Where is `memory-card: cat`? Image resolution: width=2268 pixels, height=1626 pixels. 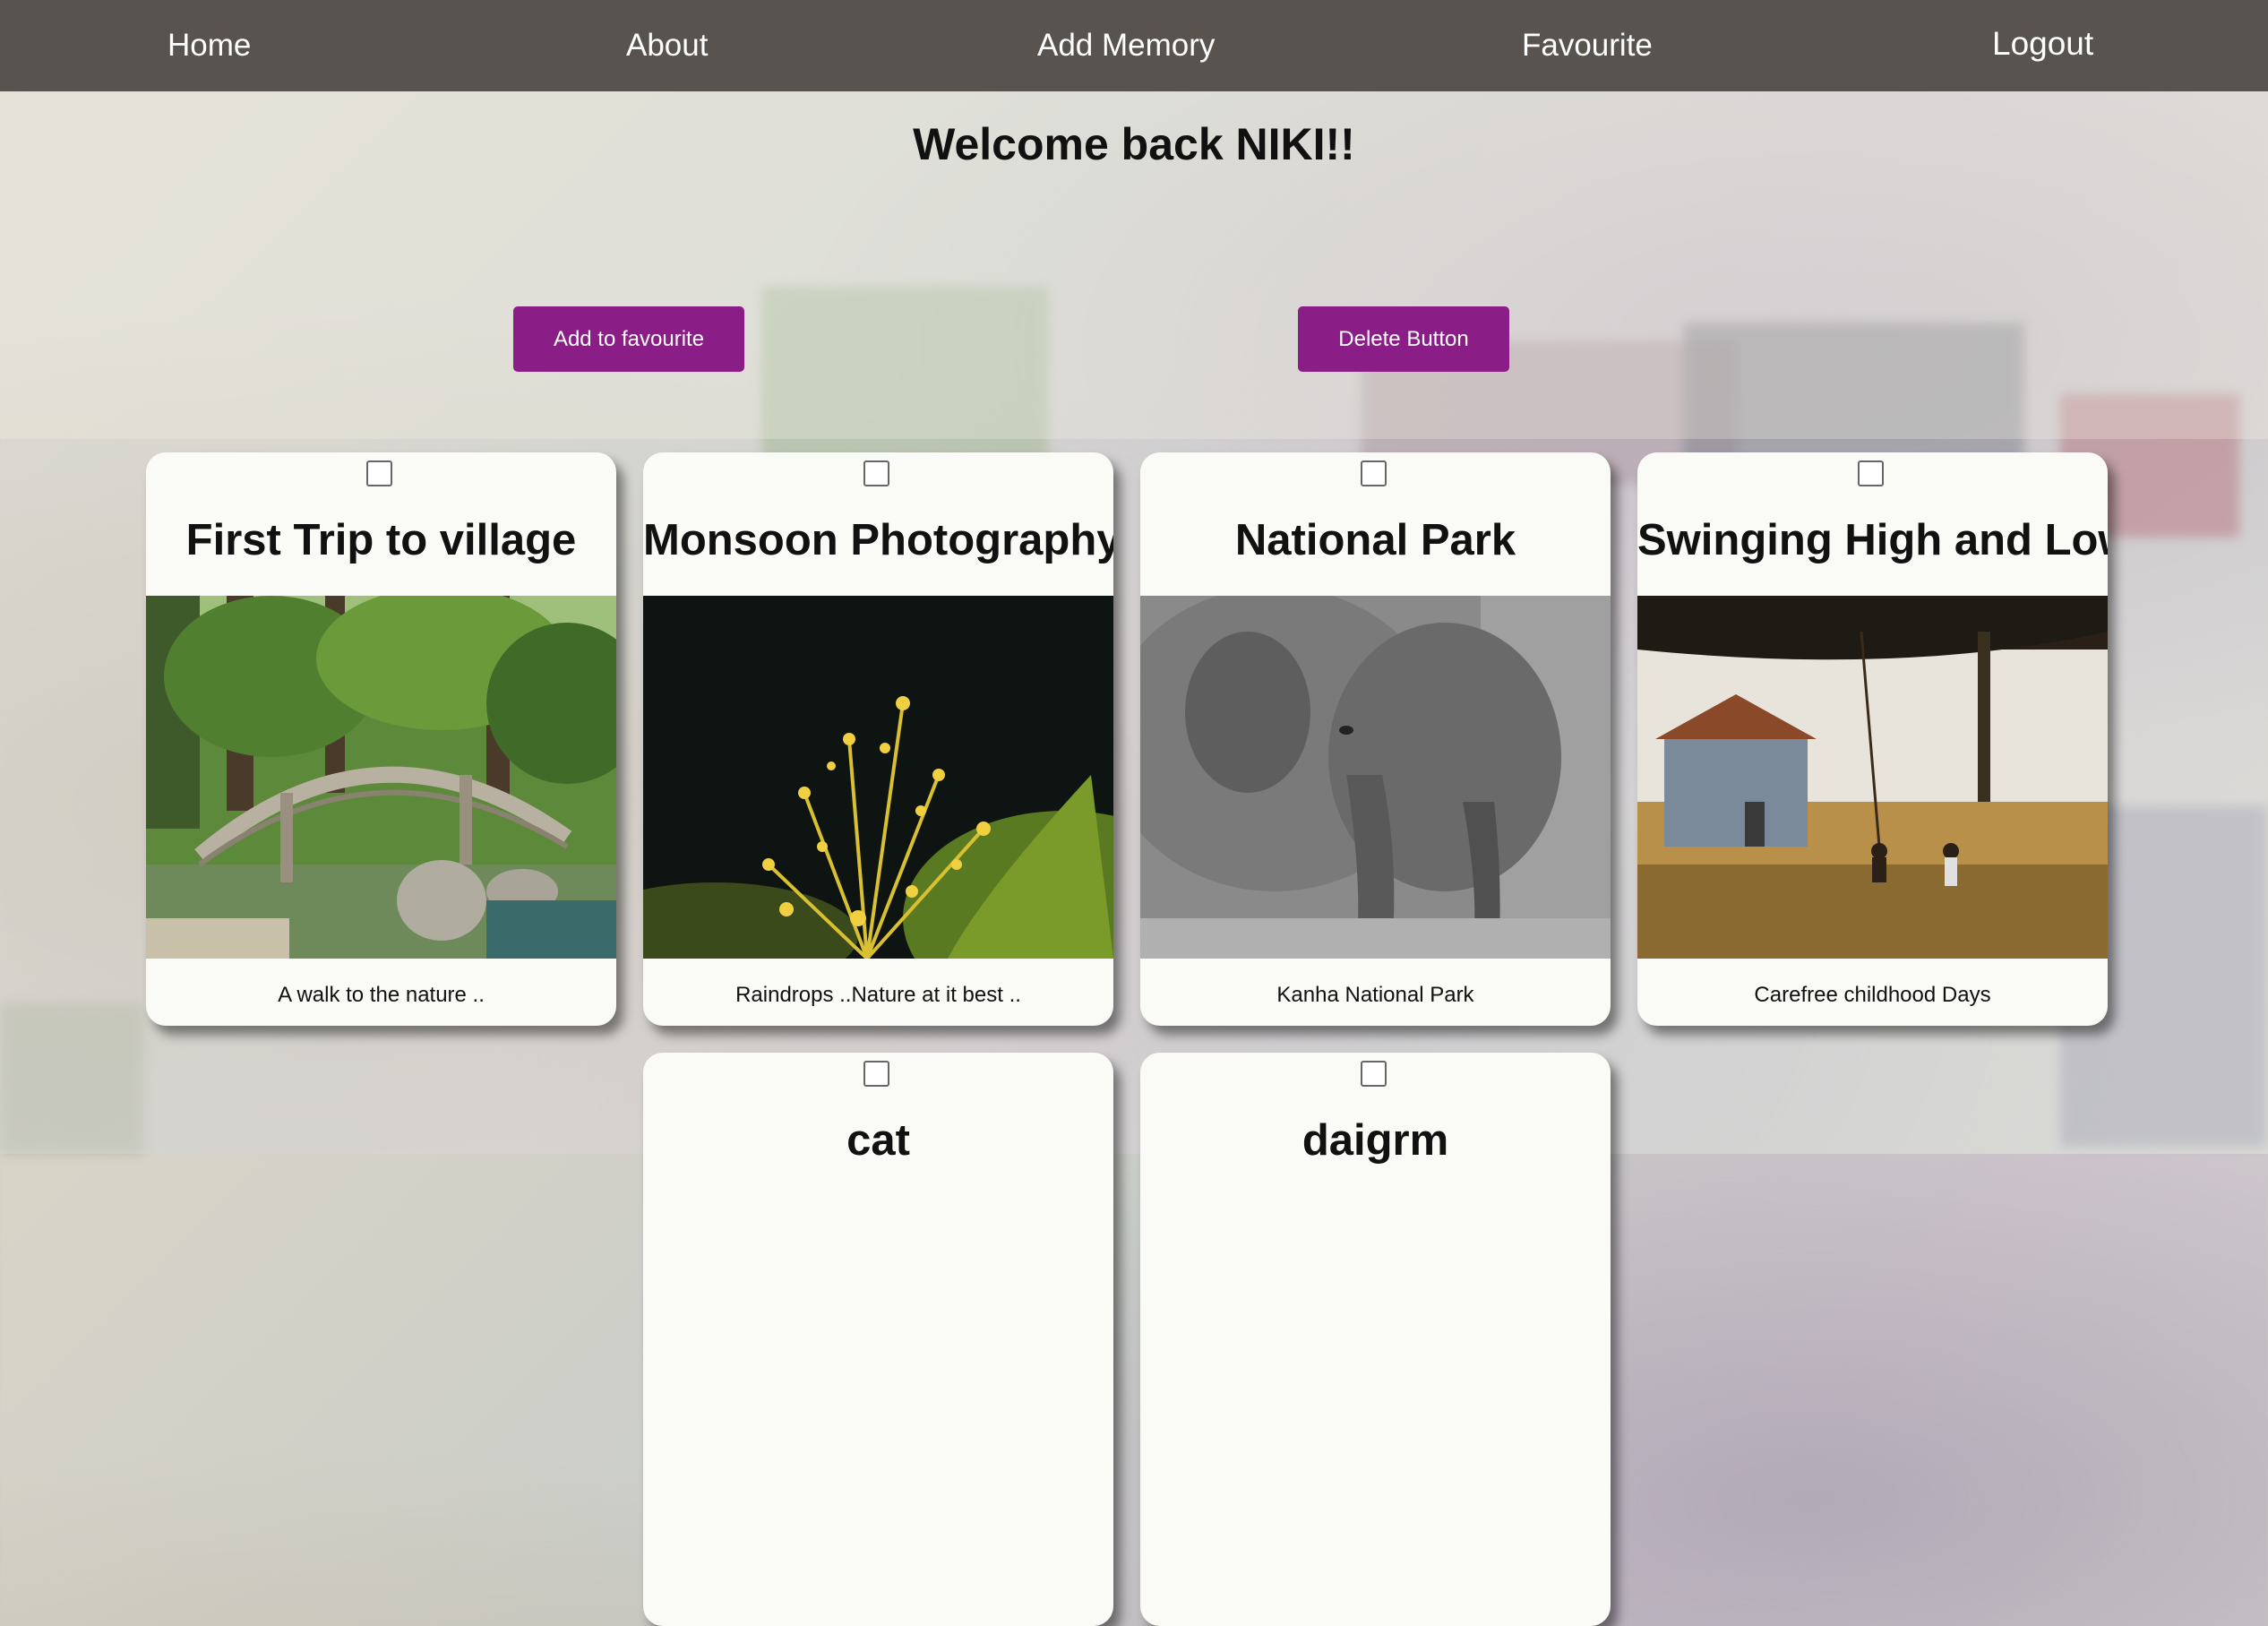
memory-card: cat is located at coordinates (878, 1339).